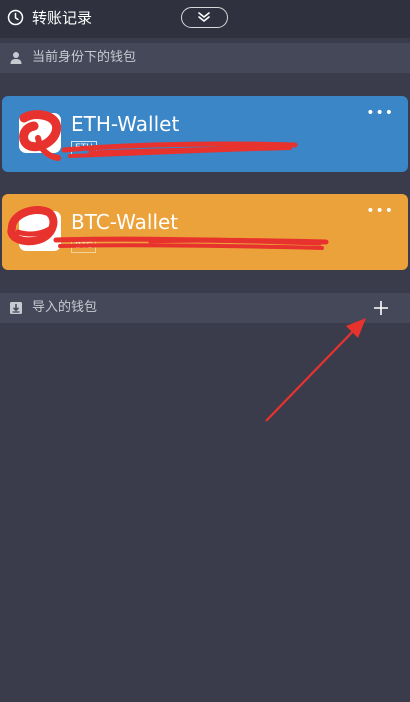 This screenshot has height=702, width=410. Describe the element at coordinates (62, 18) in the screenshot. I see `transfer-history-title: 转账记录` at that location.